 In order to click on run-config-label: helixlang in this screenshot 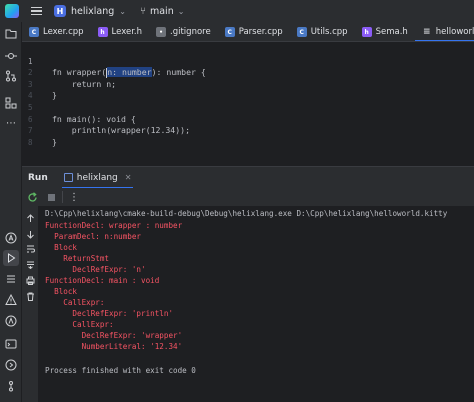, I will do `click(97, 177)`.